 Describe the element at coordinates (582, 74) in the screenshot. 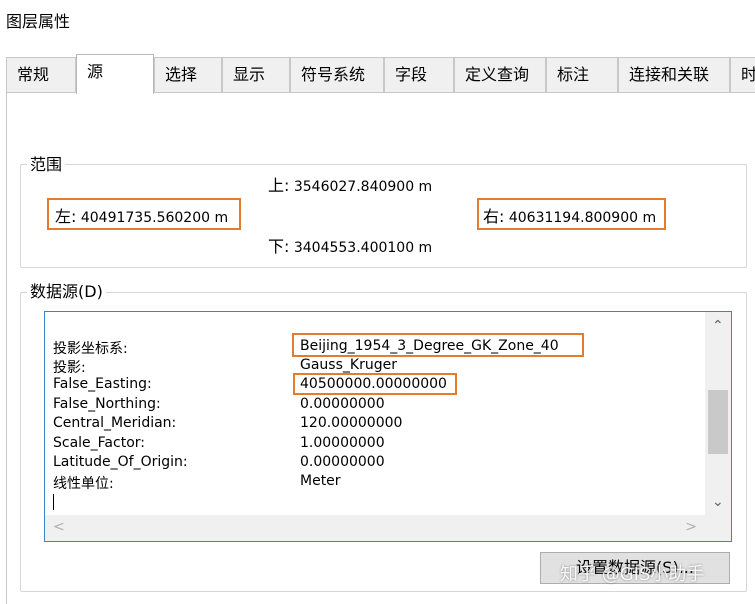

I see `tab-labels: 标注` at that location.